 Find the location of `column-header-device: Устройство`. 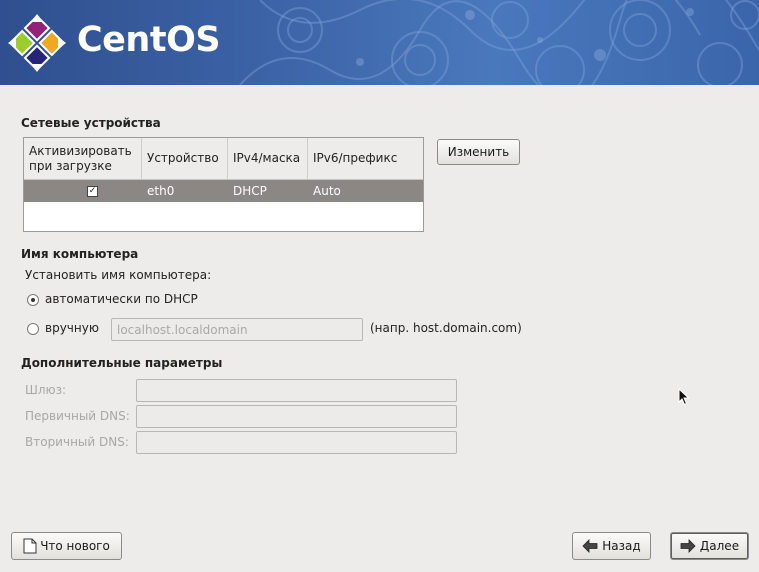

column-header-device: Устройство is located at coordinates (185, 158).